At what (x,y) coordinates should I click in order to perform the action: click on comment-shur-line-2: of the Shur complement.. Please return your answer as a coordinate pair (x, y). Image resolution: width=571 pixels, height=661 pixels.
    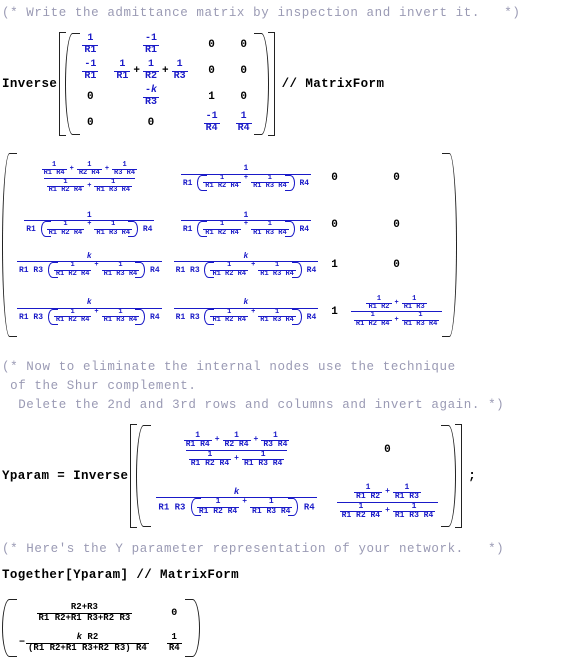
    Looking at the image, I should click on (99, 386).